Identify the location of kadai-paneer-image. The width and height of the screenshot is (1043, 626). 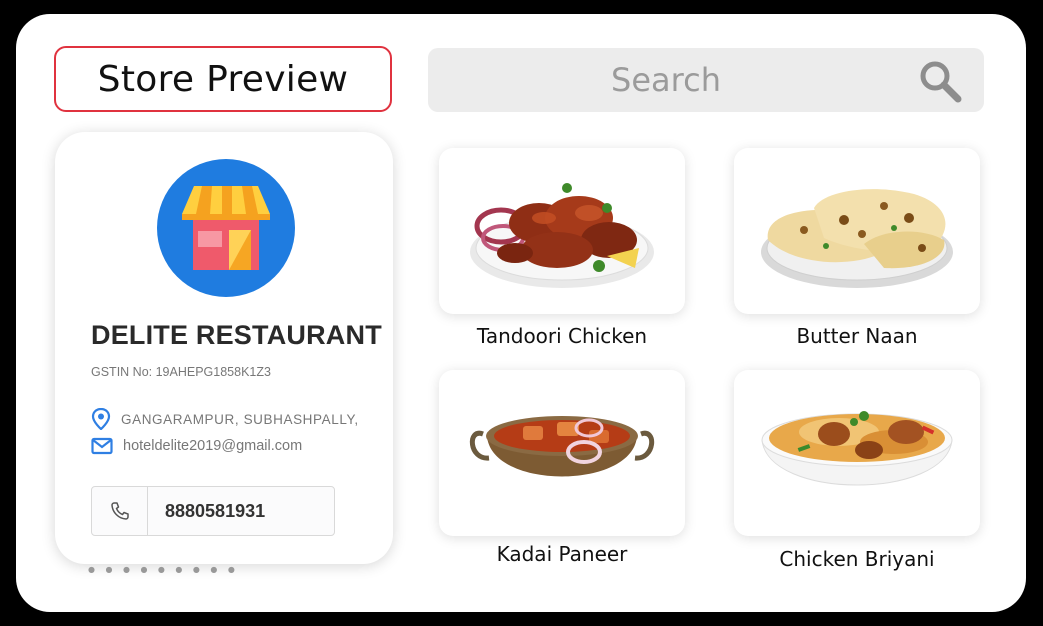
(562, 455).